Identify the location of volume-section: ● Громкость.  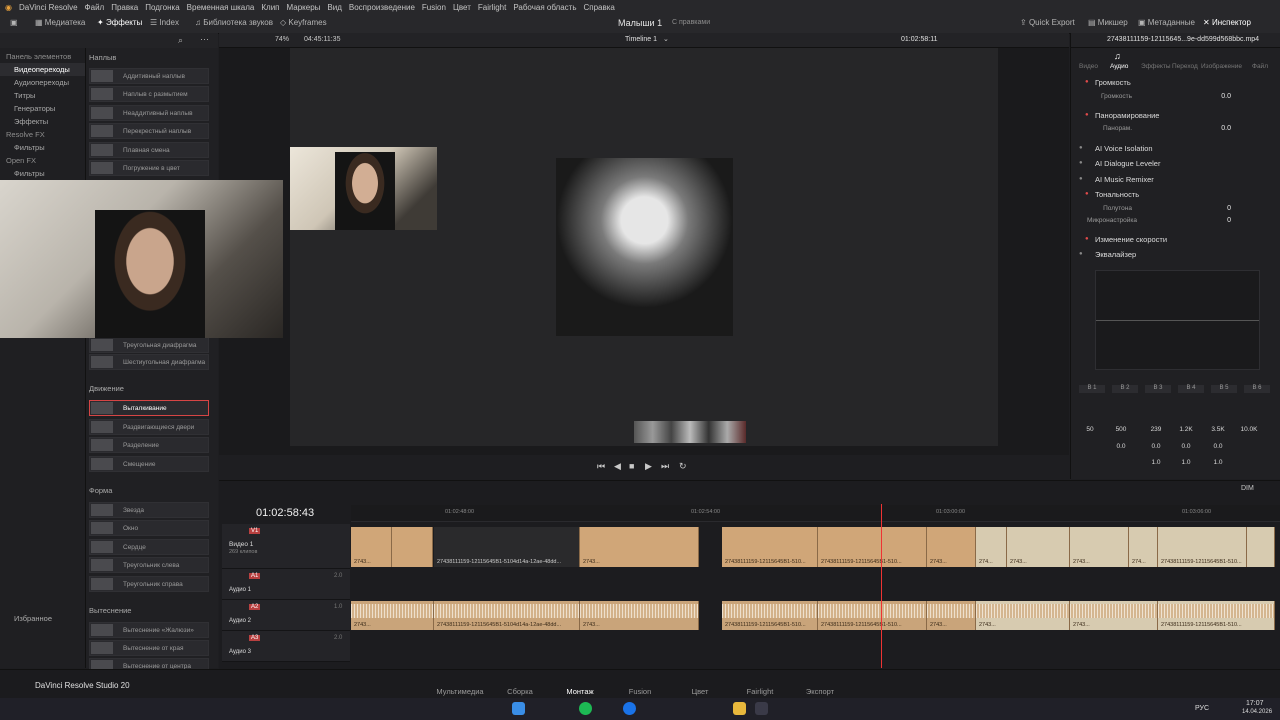
(1175, 82).